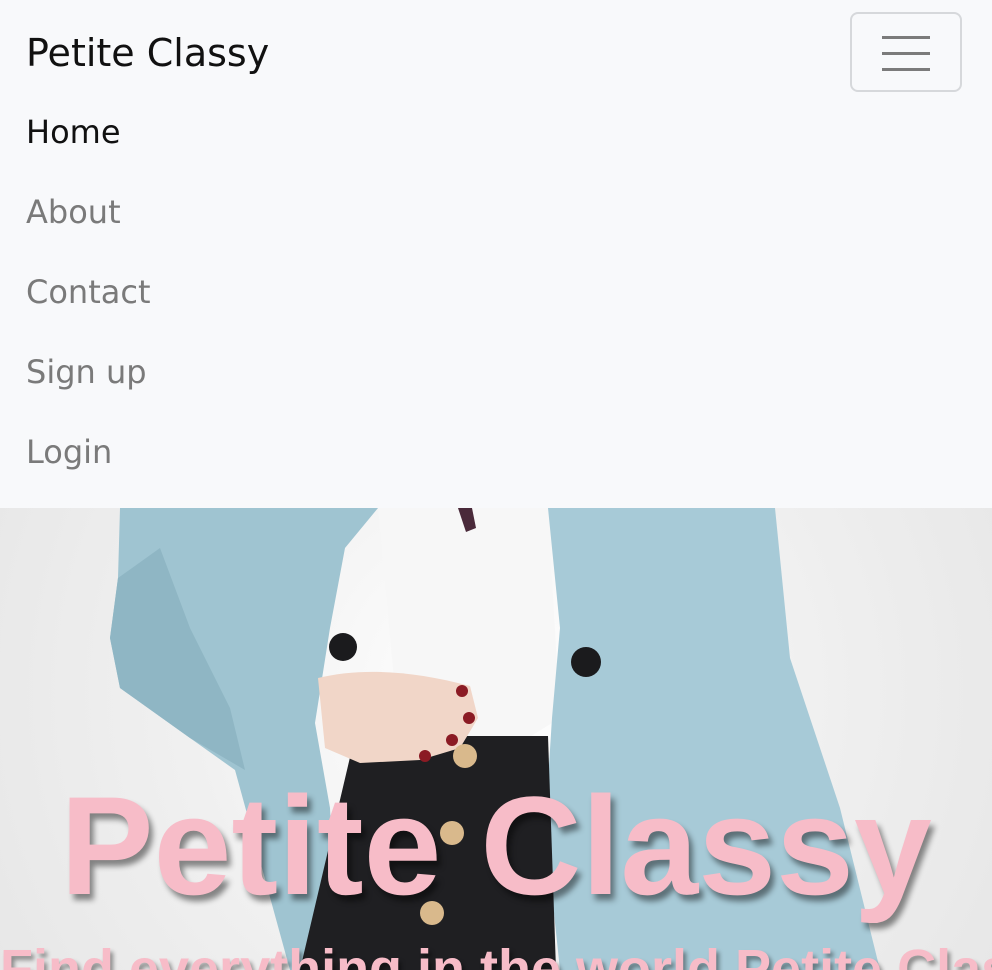  Describe the element at coordinates (496, 132) in the screenshot. I see `nav-item-home: Home` at that location.